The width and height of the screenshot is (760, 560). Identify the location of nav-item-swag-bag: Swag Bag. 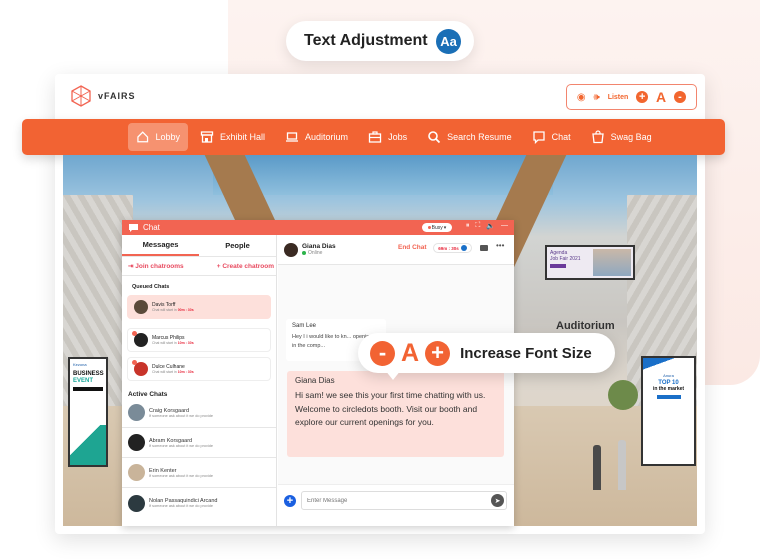
(621, 137).